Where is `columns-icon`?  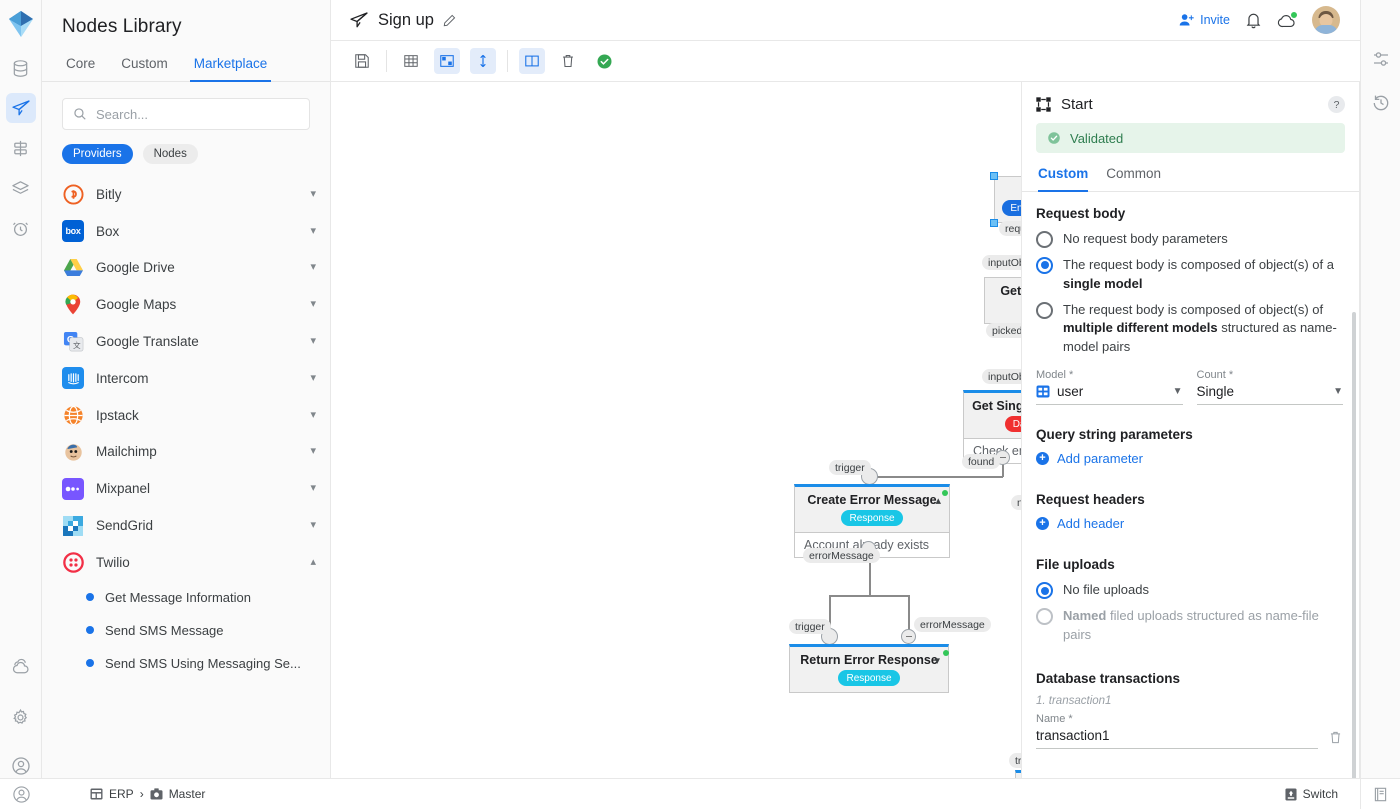 columns-icon is located at coordinates (532, 61).